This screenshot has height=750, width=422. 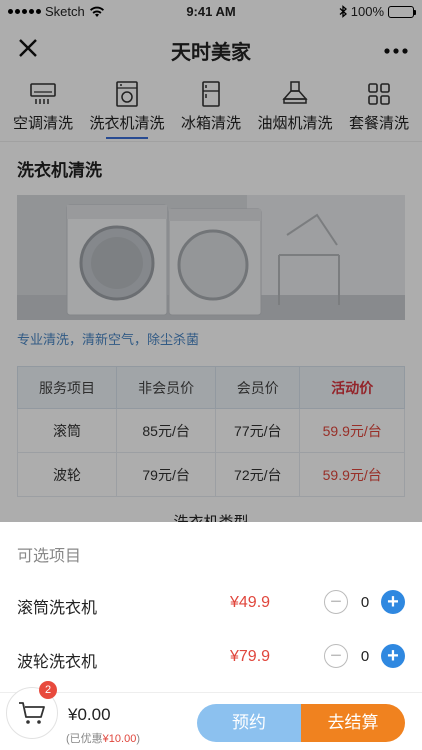 What do you see at coordinates (249, 723) in the screenshot?
I see `reserve-button: 预约` at bounding box center [249, 723].